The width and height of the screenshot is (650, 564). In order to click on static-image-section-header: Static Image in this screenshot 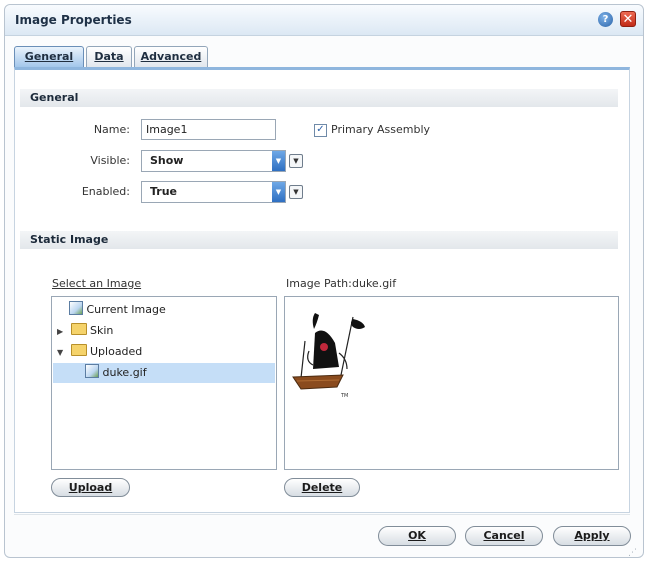, I will do `click(319, 240)`.